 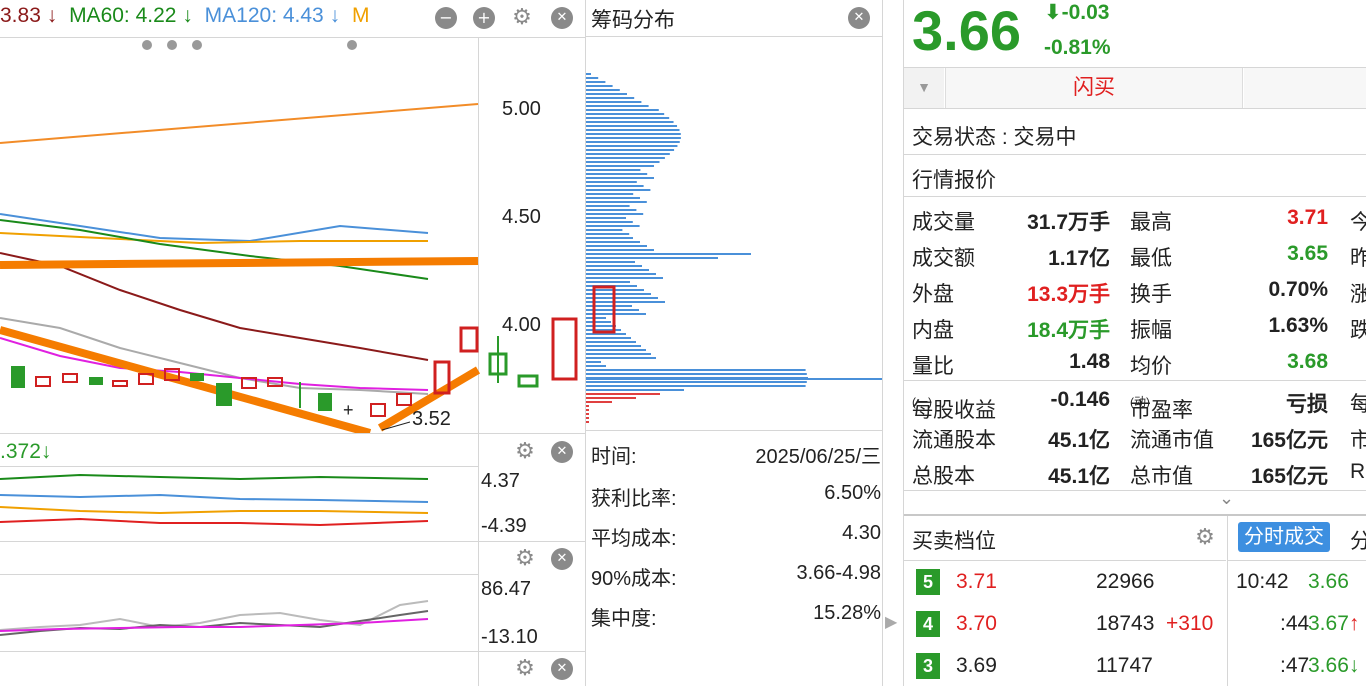 What do you see at coordinates (187, 15) in the screenshot?
I see `ma60-arrow: ↓` at bounding box center [187, 15].